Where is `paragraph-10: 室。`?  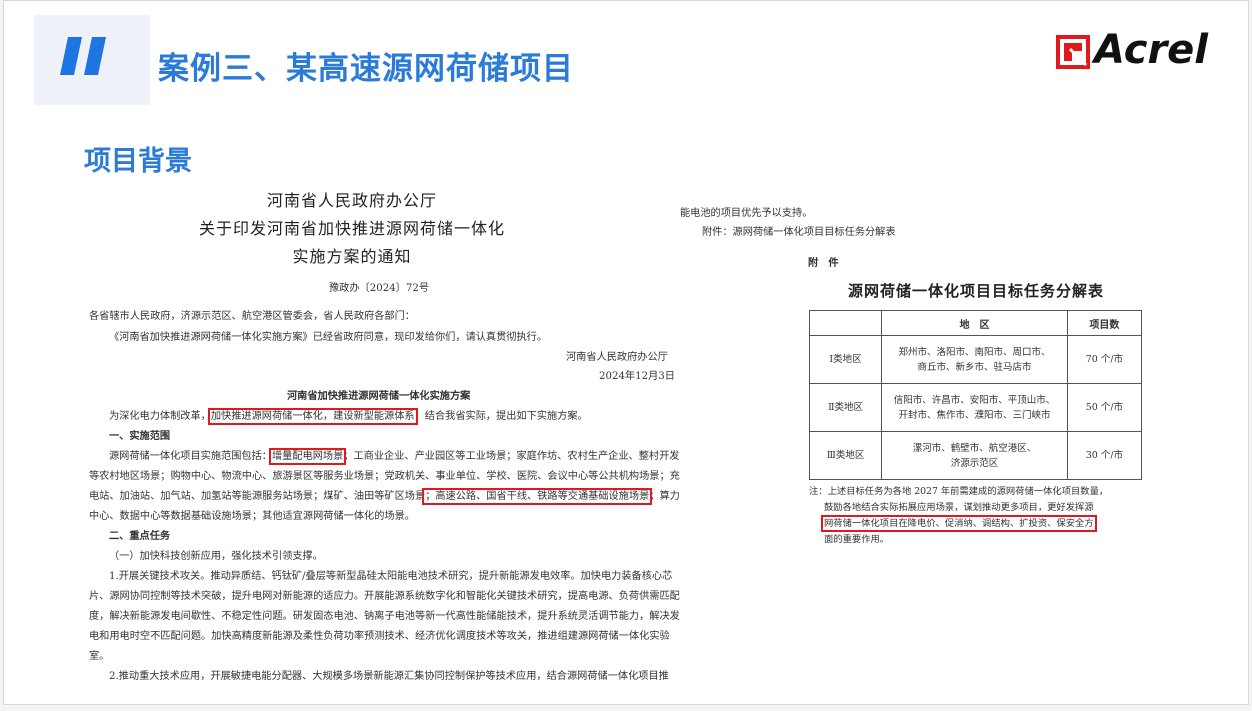 paragraph-10: 室。 is located at coordinates (99, 656).